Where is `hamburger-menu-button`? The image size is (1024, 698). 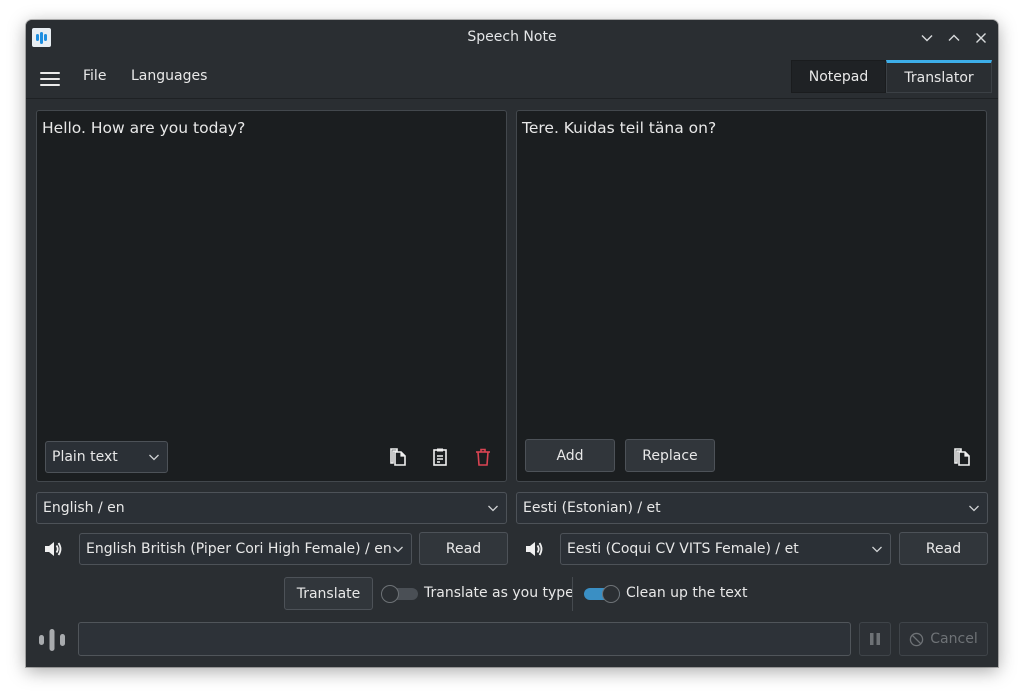
hamburger-menu-button is located at coordinates (50, 78).